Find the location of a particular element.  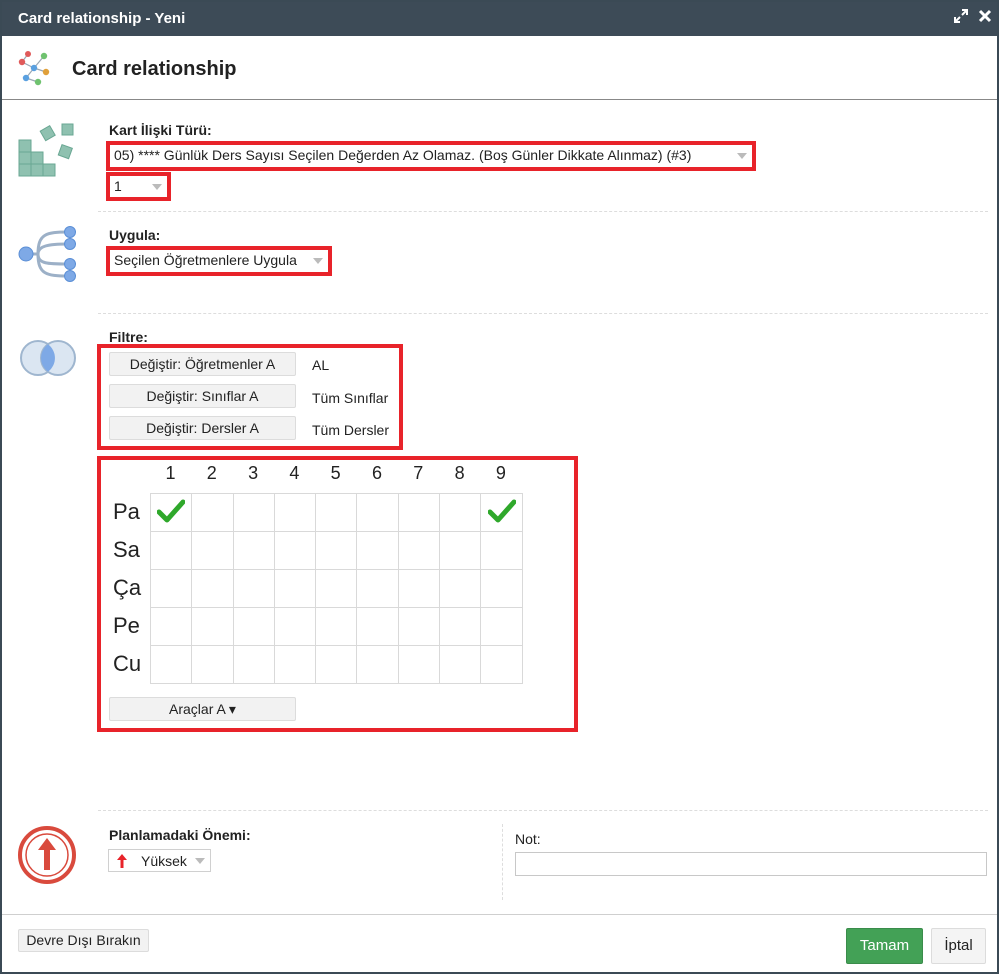

arrow-up-icon is located at coordinates (122, 861).